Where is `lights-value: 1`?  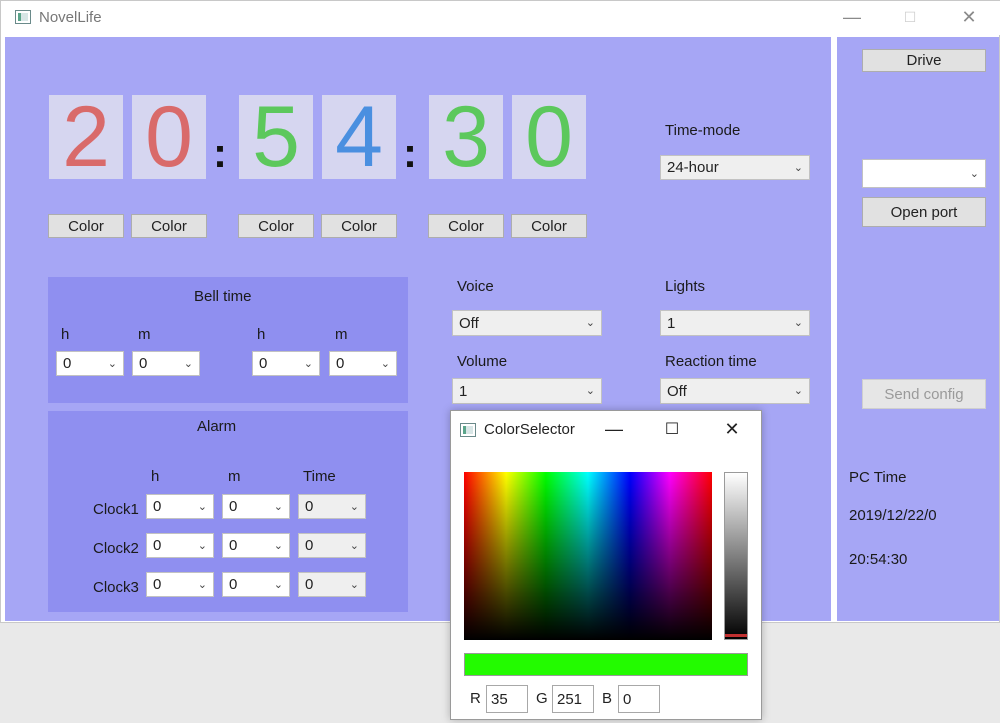
lights-value: 1 is located at coordinates (671, 323).